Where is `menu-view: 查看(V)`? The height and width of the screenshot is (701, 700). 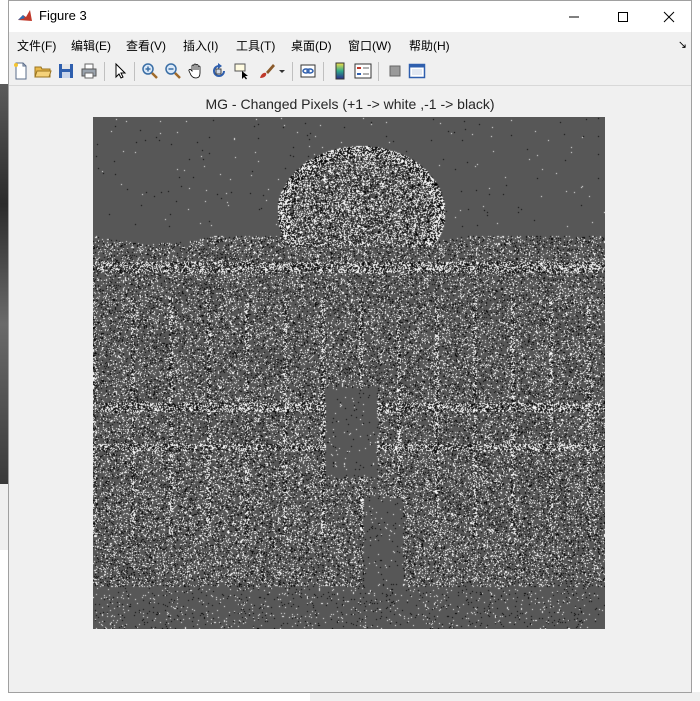 menu-view: 查看(V) is located at coordinates (146, 45).